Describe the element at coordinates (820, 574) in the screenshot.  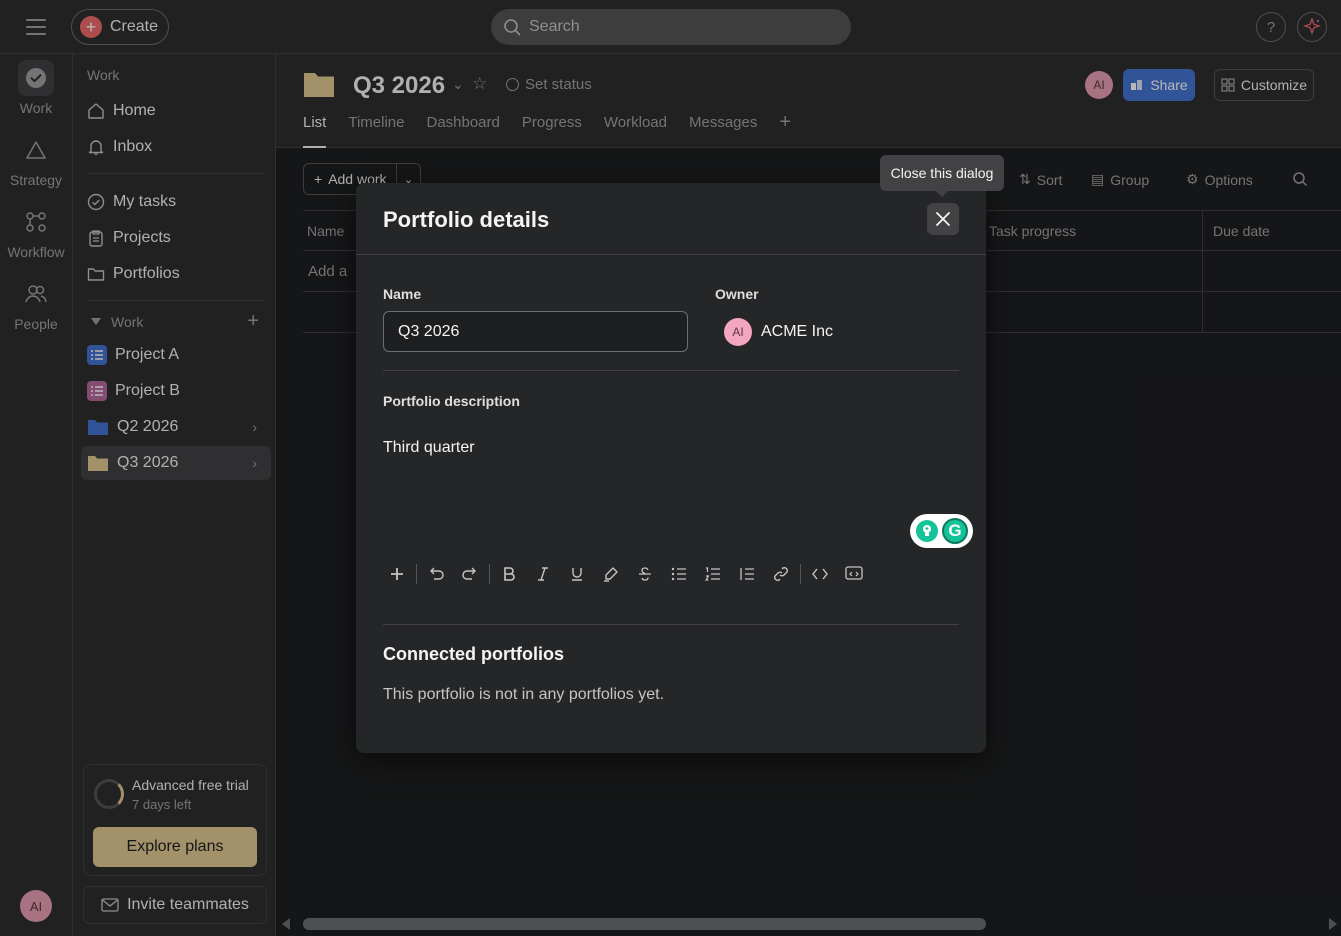
I see `code-icon` at that location.